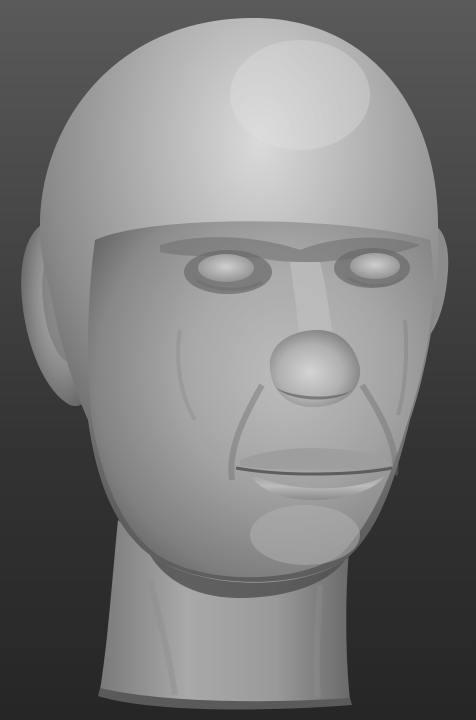  Describe the element at coordinates (300, 95) in the screenshot. I see `forehead-highlight` at that location.